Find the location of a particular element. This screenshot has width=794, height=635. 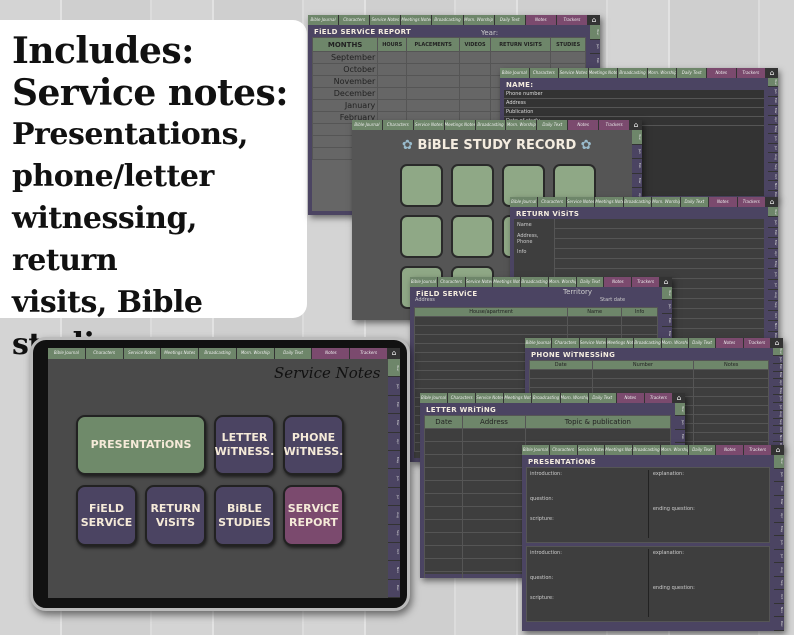

tab-broadcasting: Broadcasting is located at coordinates (633, 73).